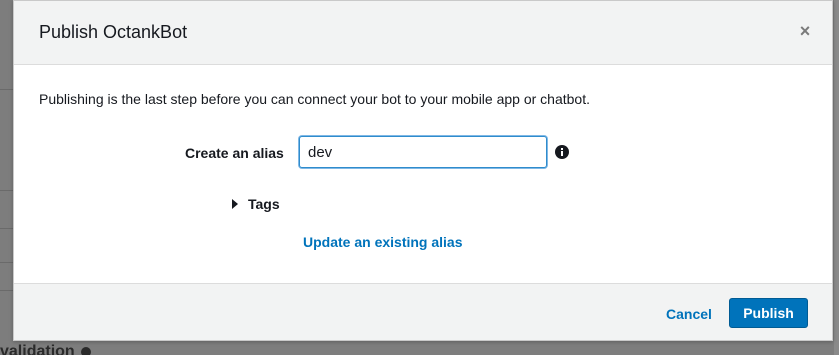 Image resolution: width=839 pixels, height=355 pixels. What do you see at coordinates (264, 204) in the screenshot?
I see `tags-label: Tags` at bounding box center [264, 204].